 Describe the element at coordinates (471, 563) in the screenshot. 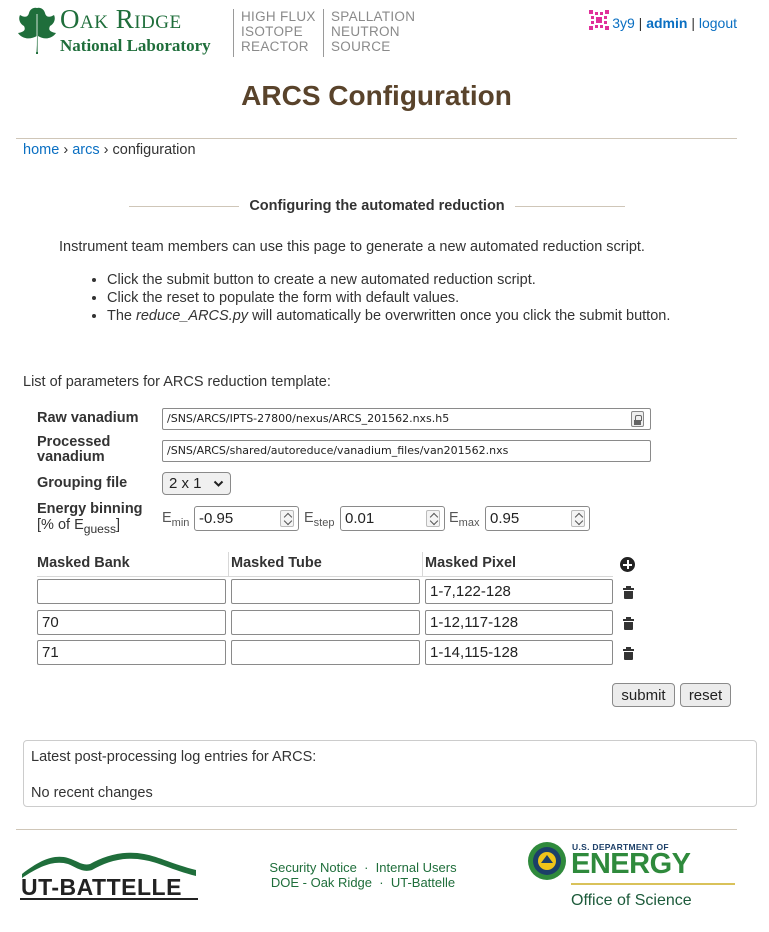

I see `masked-pixel-header: Masked Pixel` at that location.